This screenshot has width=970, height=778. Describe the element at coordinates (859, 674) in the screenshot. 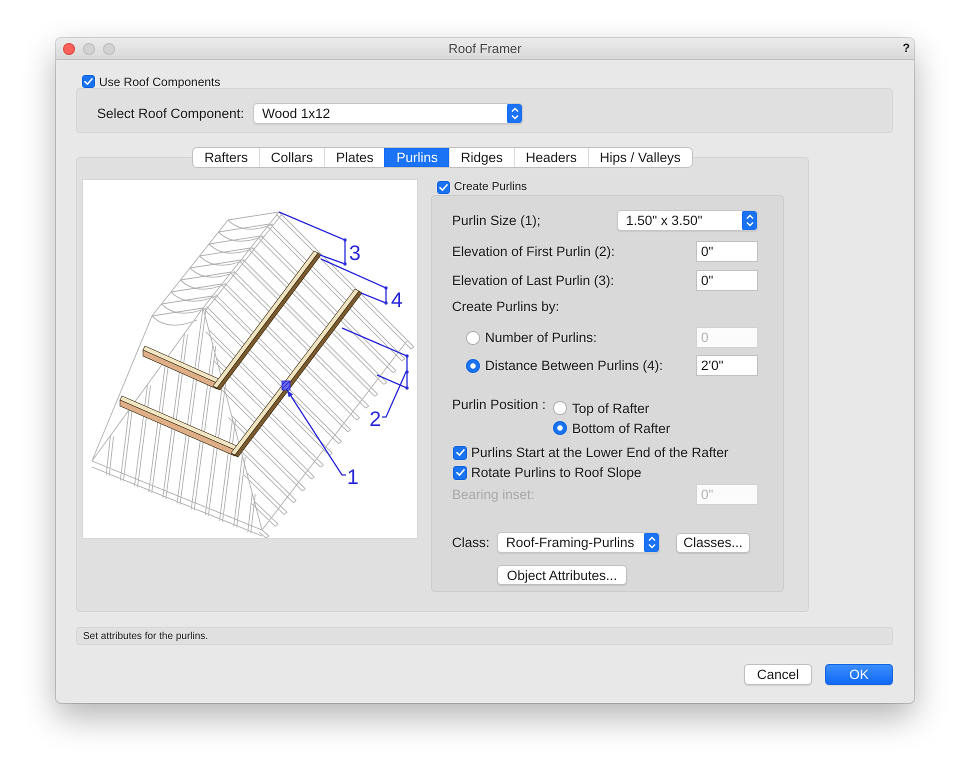

I see `dialog-button: OK` at that location.